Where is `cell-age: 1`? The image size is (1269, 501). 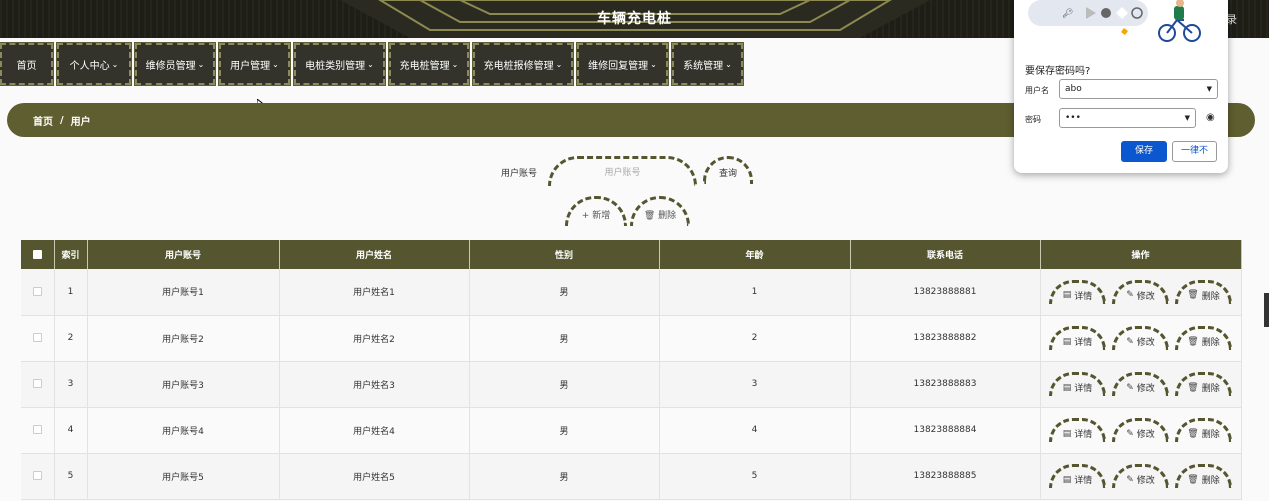 cell-age: 1 is located at coordinates (755, 292).